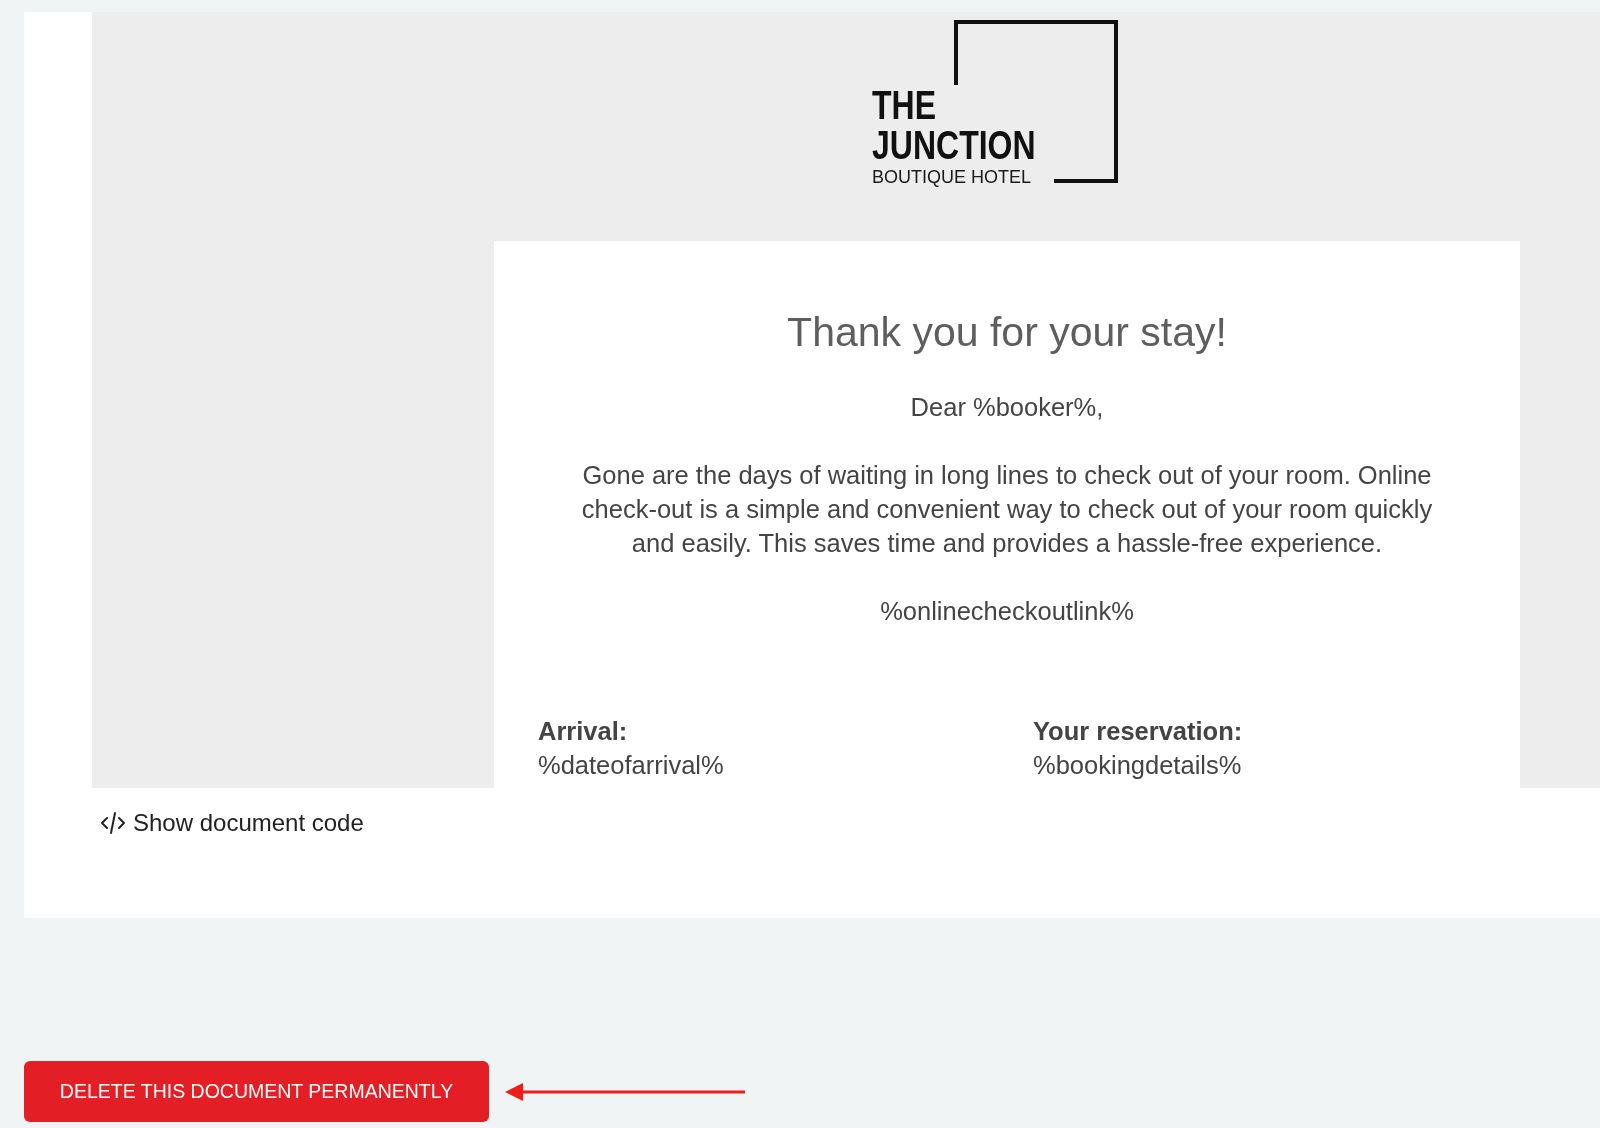 Image resolution: width=1600 pixels, height=1128 pixels. Describe the element at coordinates (1007, 611) in the screenshot. I see `link-placeholder-text: %onlinecheckoutlink%` at that location.